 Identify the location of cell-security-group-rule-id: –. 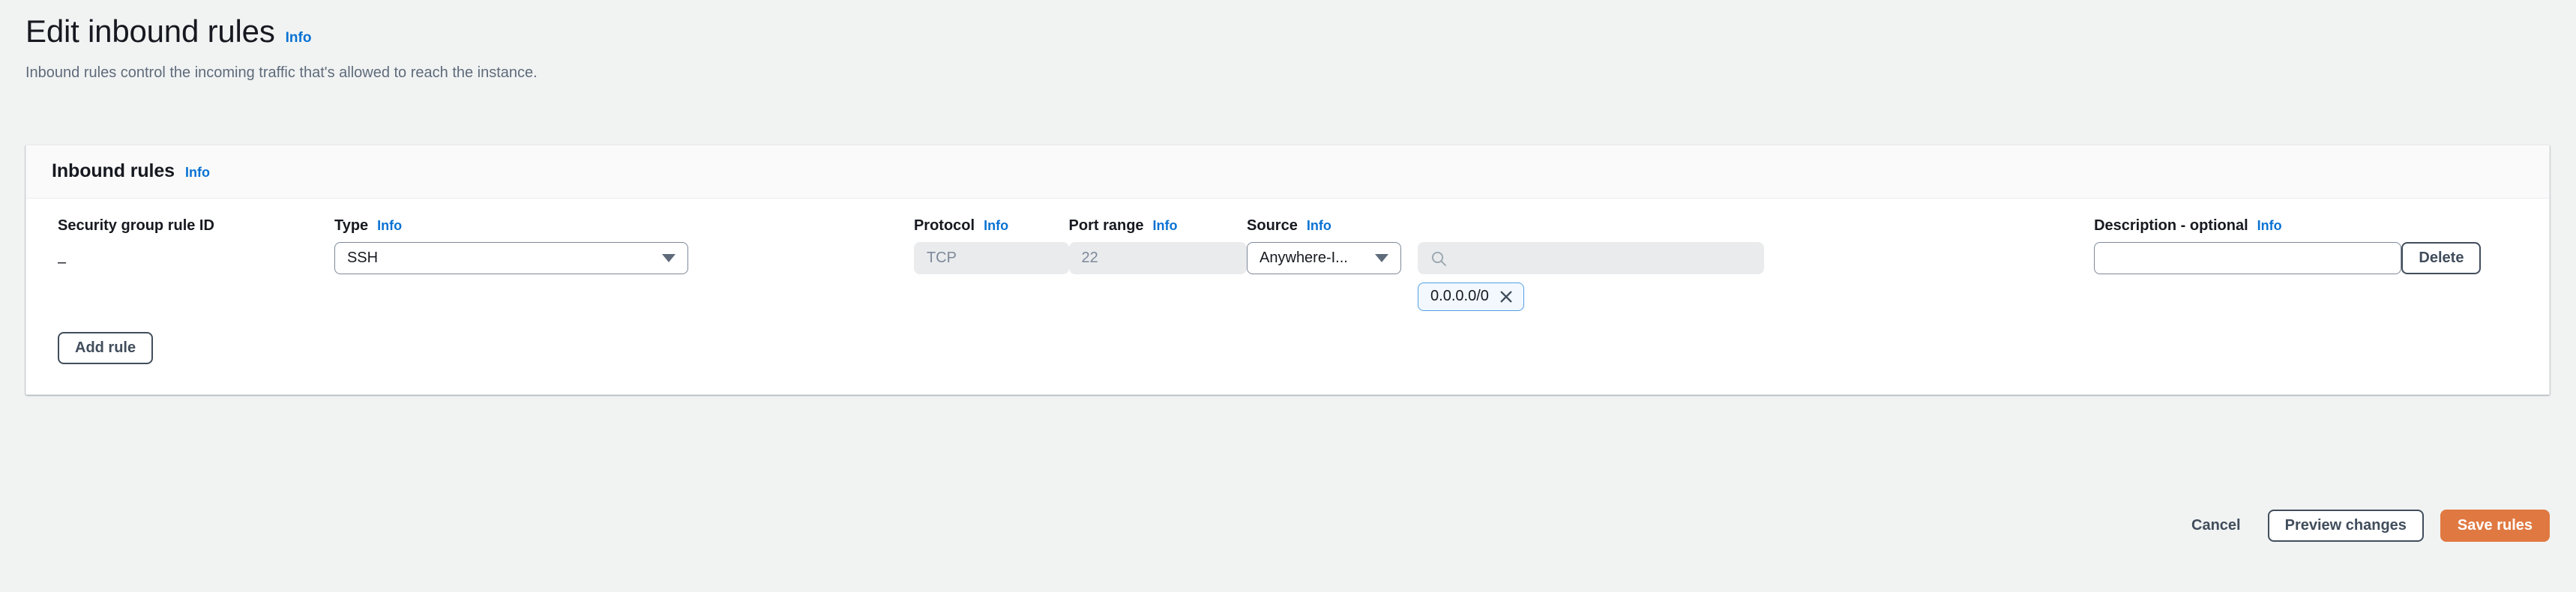
(180, 279).